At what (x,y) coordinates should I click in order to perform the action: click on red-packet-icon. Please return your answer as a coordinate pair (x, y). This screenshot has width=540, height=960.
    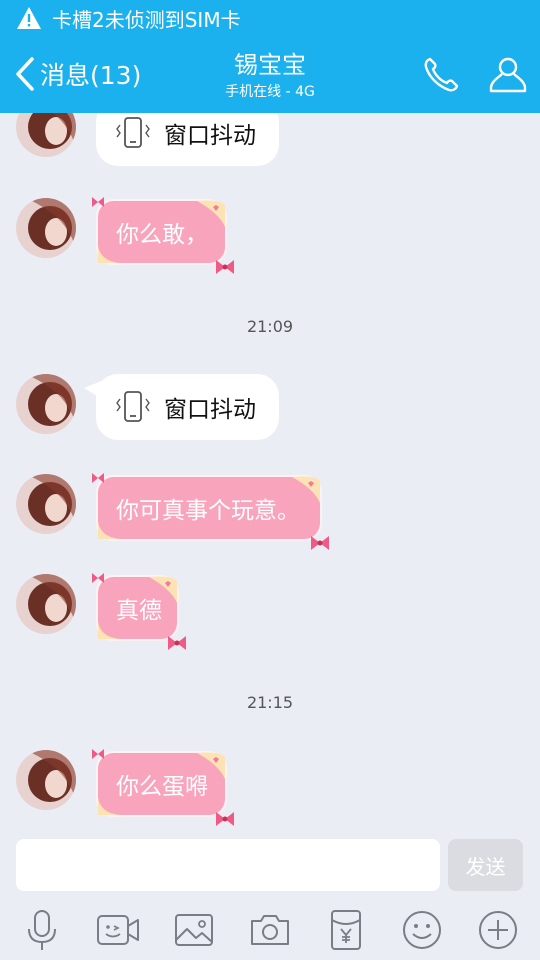
    Looking at the image, I should click on (346, 930).